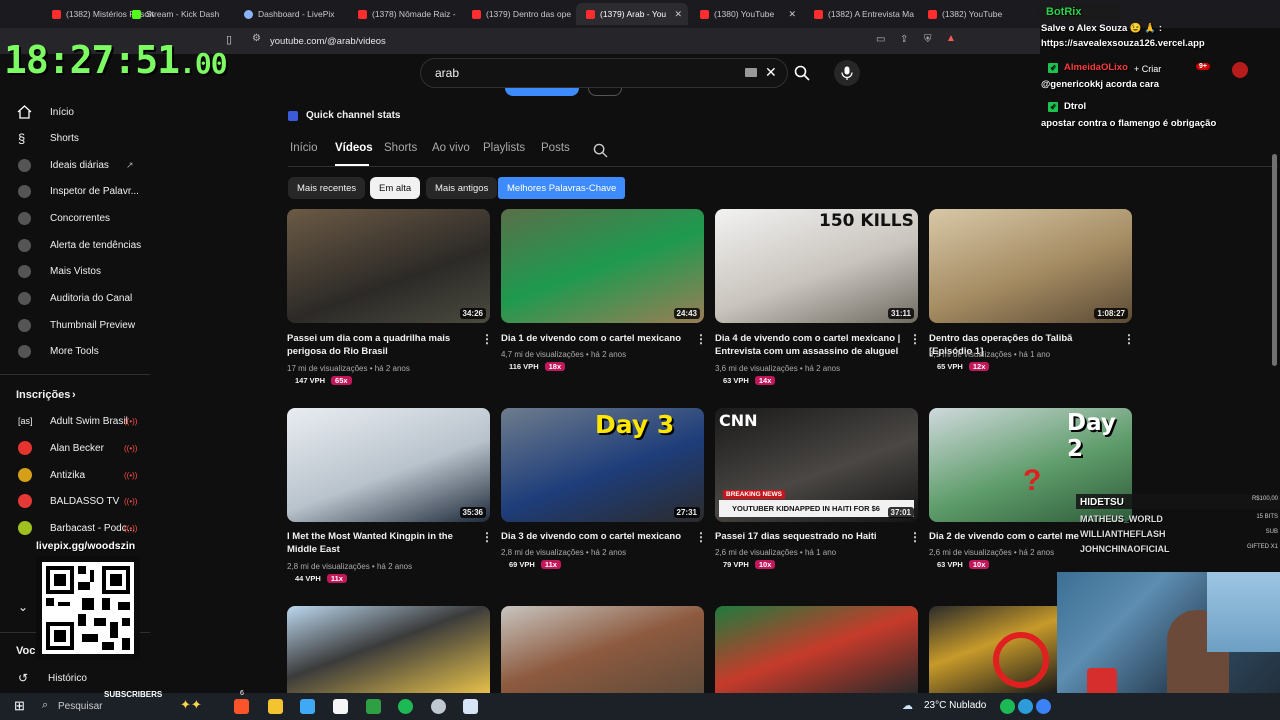  Describe the element at coordinates (751, 72) in the screenshot. I see `keyboard-icon` at that location.